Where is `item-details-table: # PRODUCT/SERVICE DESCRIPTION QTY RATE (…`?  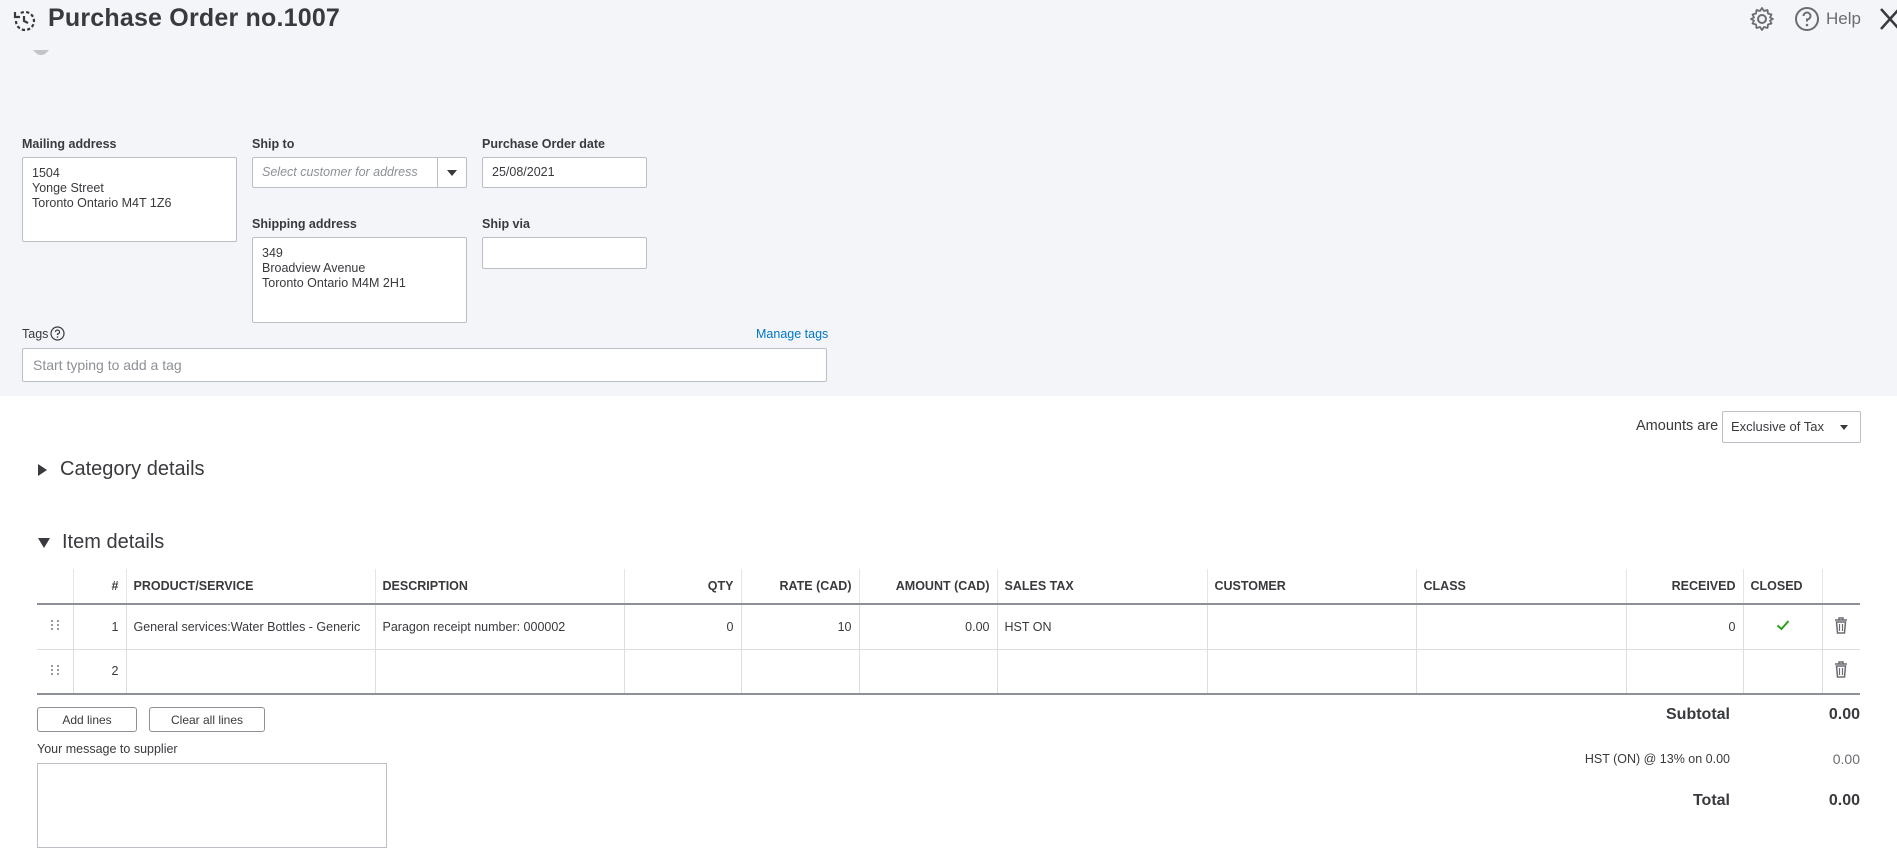
item-details-table: # PRODUCT/SERVICE DESCRIPTION QTY RATE (… is located at coordinates (948, 632).